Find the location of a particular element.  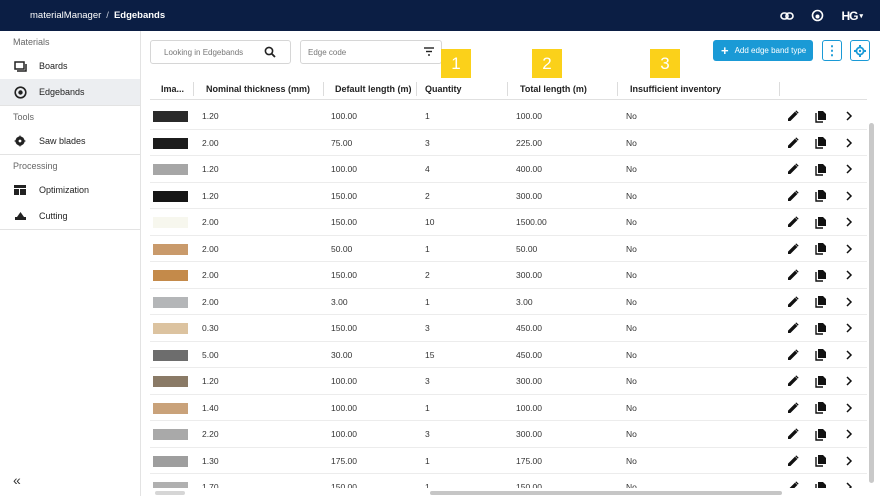

sidebar-item-boards: Boards is located at coordinates (70, 66).